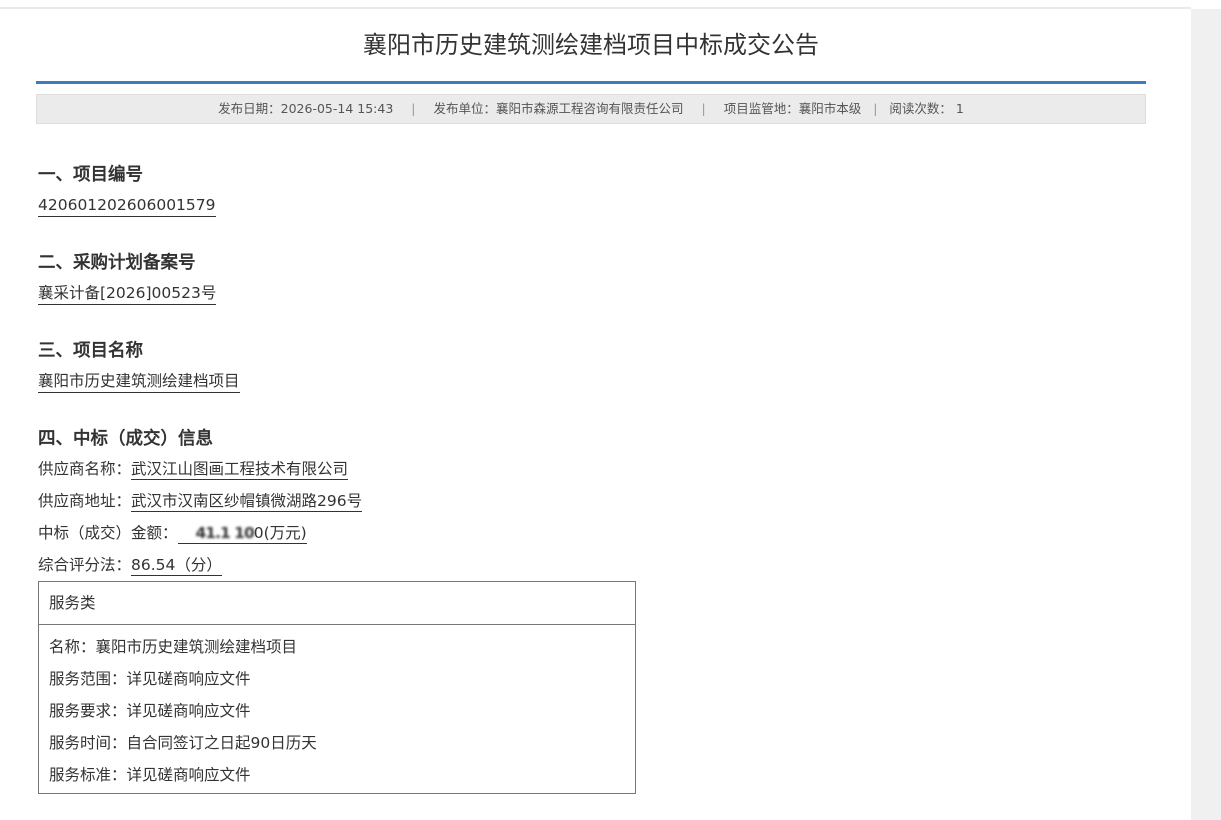 The height and width of the screenshot is (820, 1221). I want to click on publish-date: 发布日期：2026-05-14 15:43, so click(306, 108).